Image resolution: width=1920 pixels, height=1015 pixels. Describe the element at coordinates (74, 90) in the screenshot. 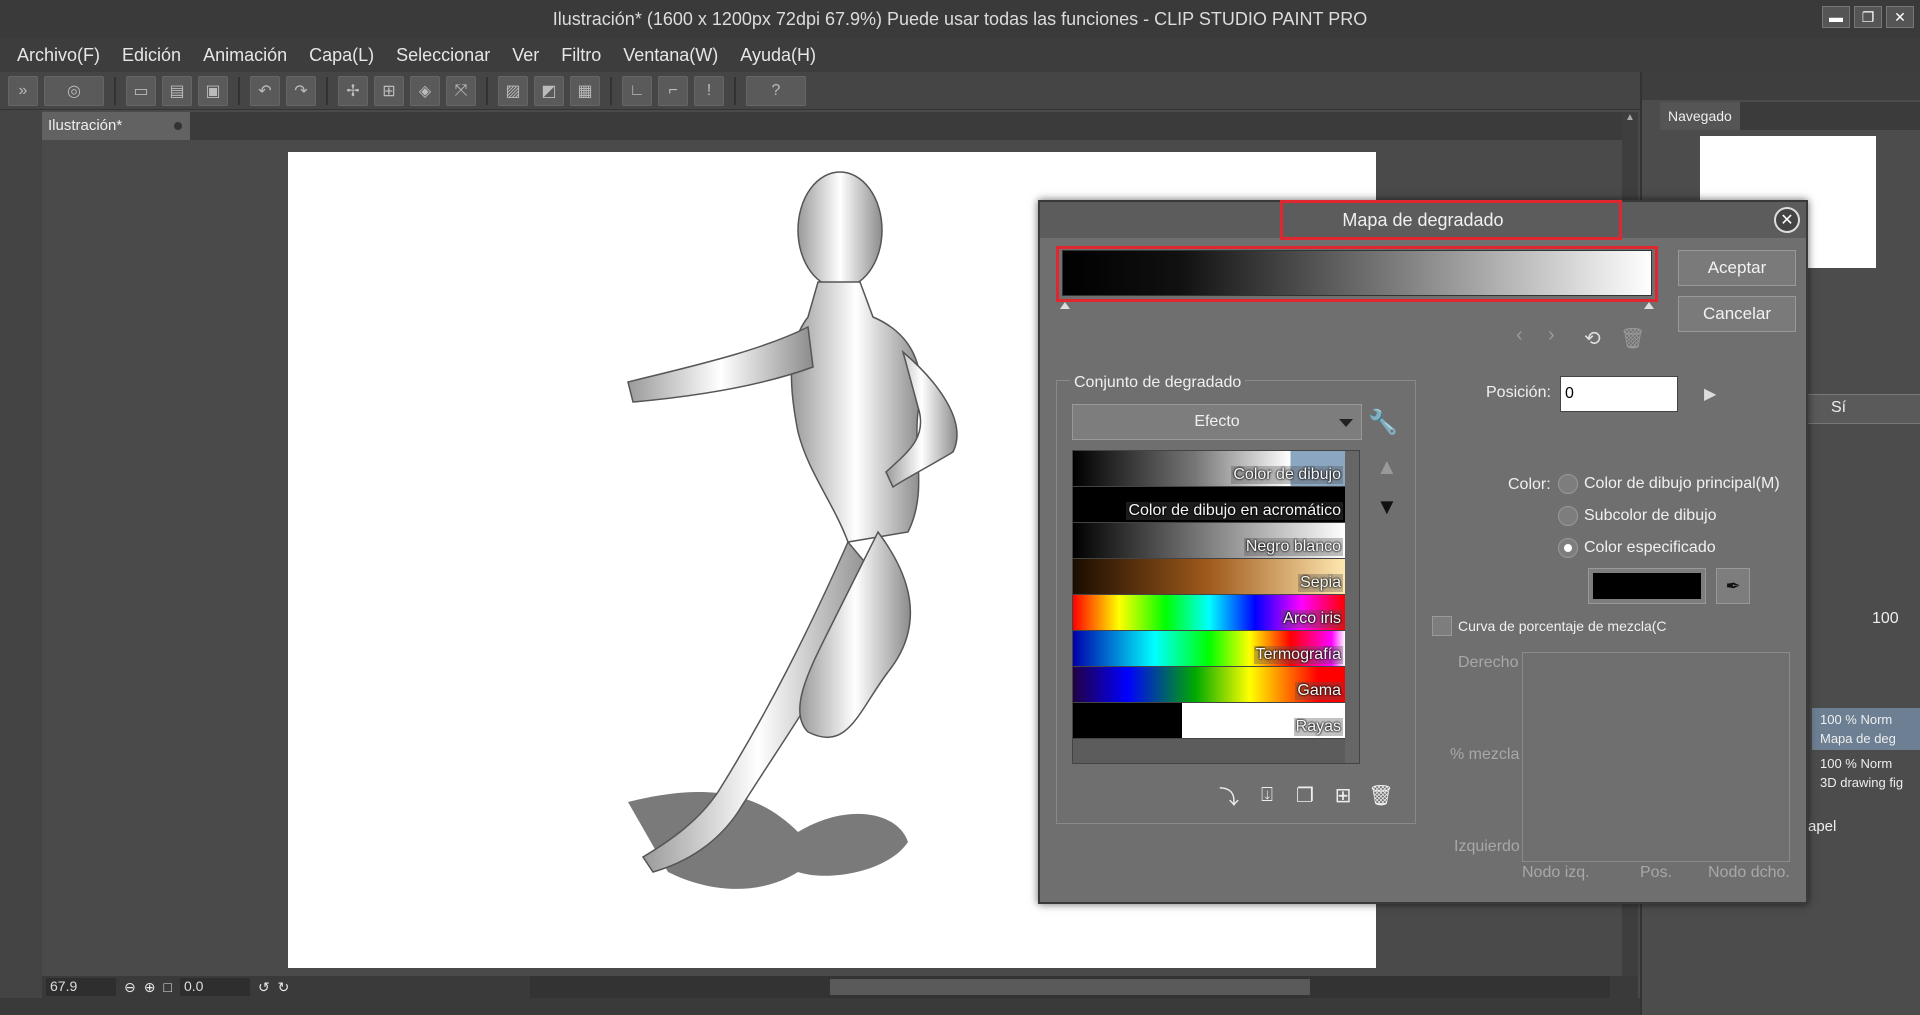

I see `clip-logo-icon: ◎` at that location.